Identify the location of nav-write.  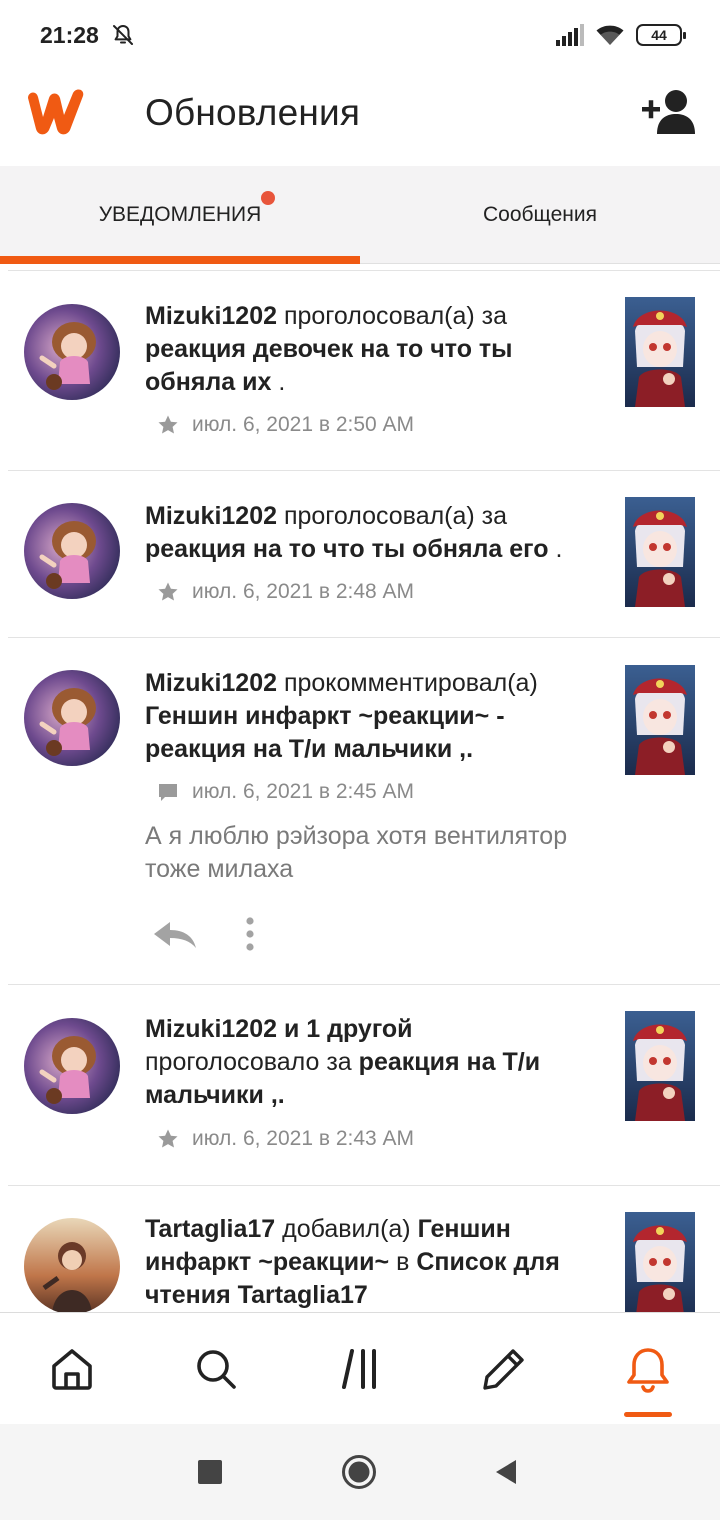
(504, 1369).